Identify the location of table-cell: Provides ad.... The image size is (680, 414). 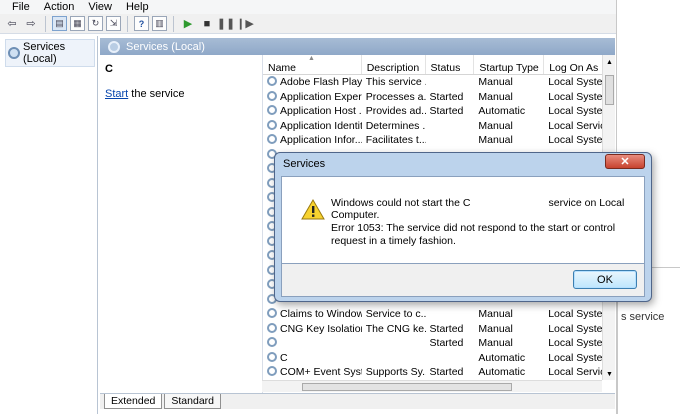
(394, 111).